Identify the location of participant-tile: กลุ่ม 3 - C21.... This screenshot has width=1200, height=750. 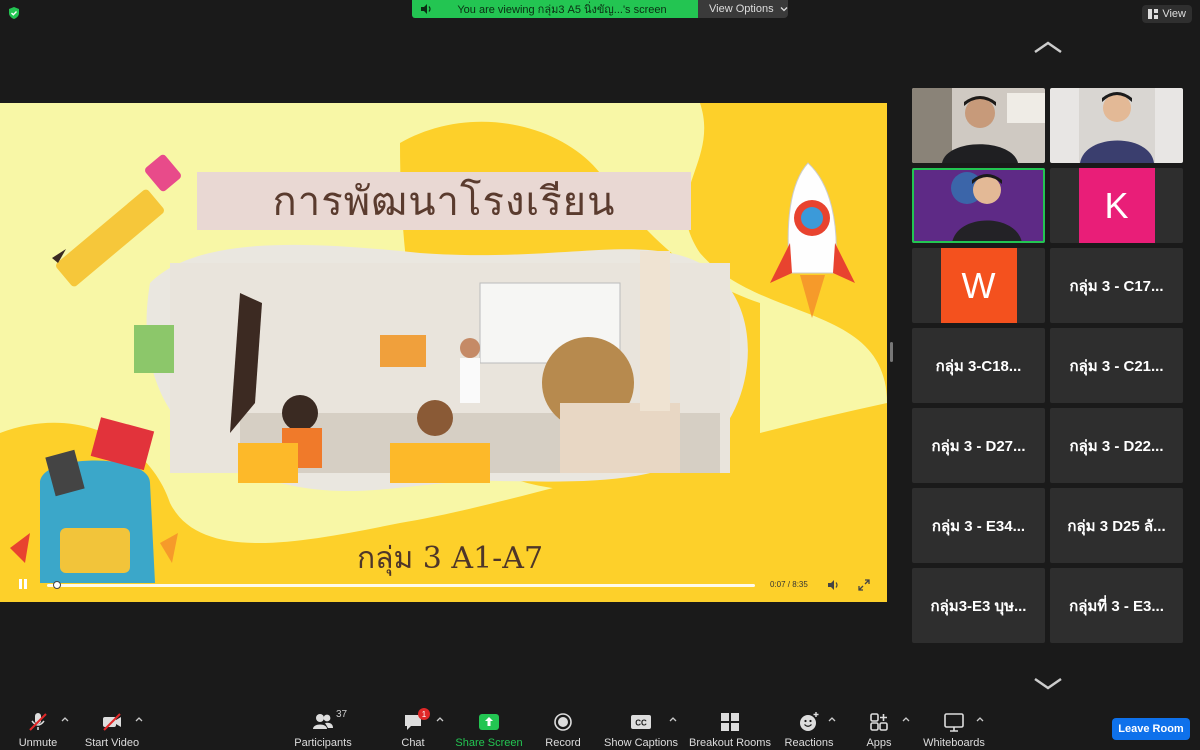
(1116, 365).